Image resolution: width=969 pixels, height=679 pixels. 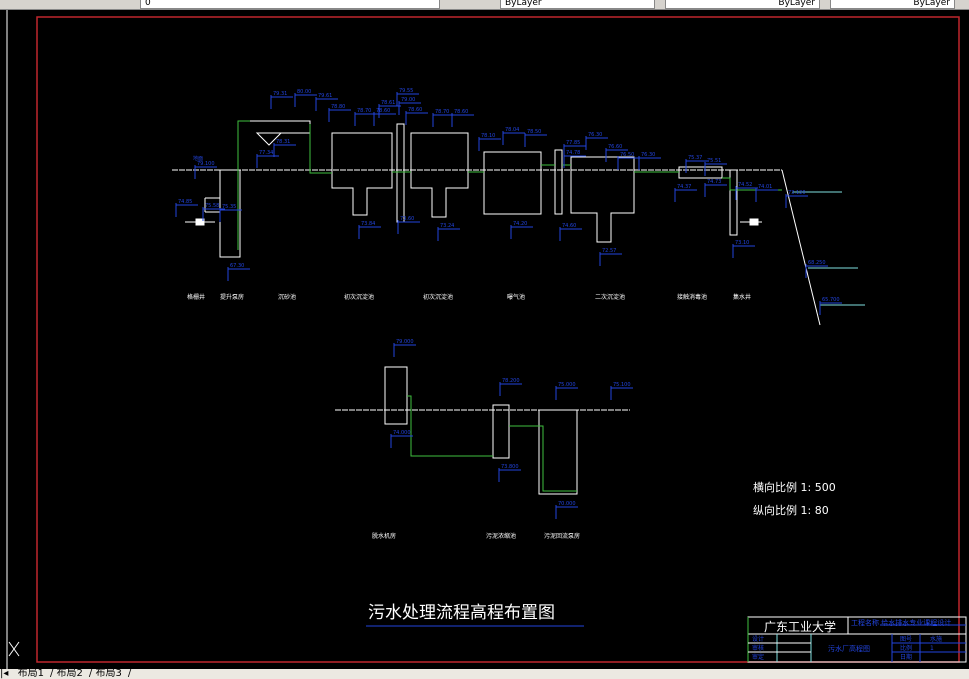 What do you see at coordinates (892, 4) in the screenshot?
I see `lineweight-select: ByLayer` at bounding box center [892, 4].